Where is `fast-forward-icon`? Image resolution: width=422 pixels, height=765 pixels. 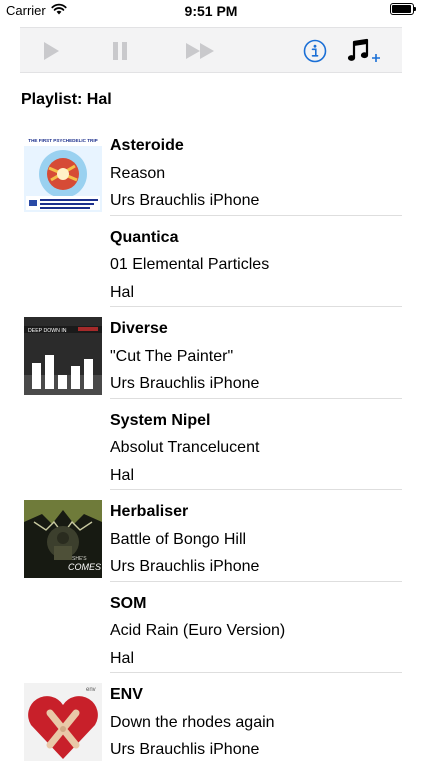
fast-forward-icon is located at coordinates (200, 51).